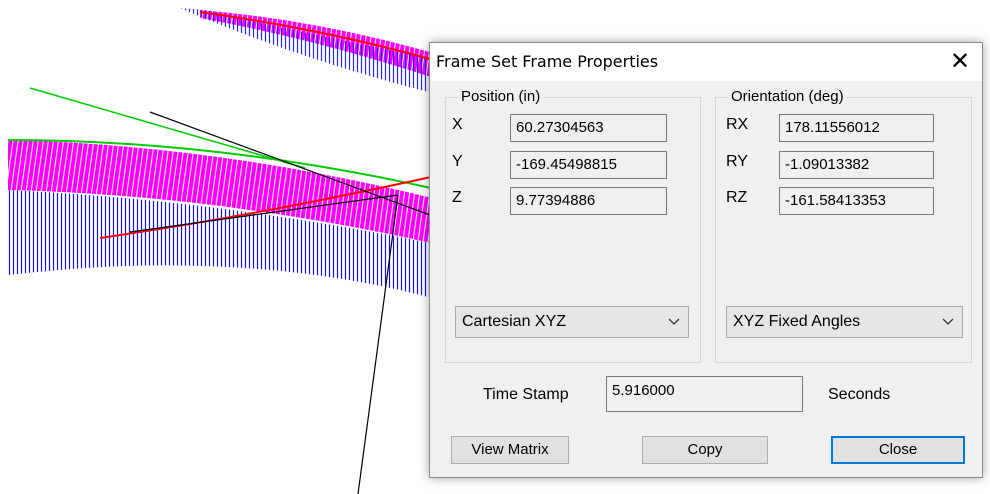  What do you see at coordinates (501, 96) in the screenshot?
I see `position-group-title: Position (in)` at bounding box center [501, 96].